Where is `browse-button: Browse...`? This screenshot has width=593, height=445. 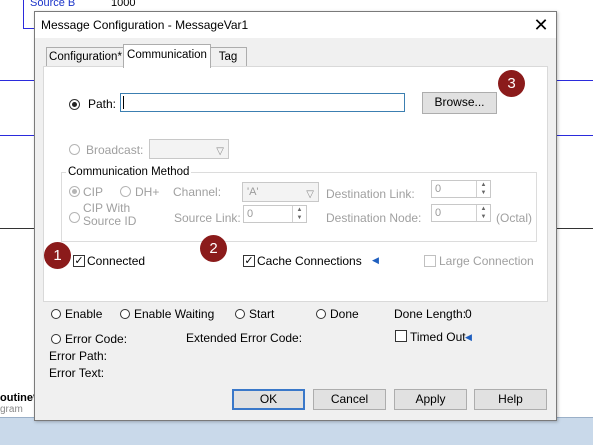 browse-button: Browse... is located at coordinates (459, 103).